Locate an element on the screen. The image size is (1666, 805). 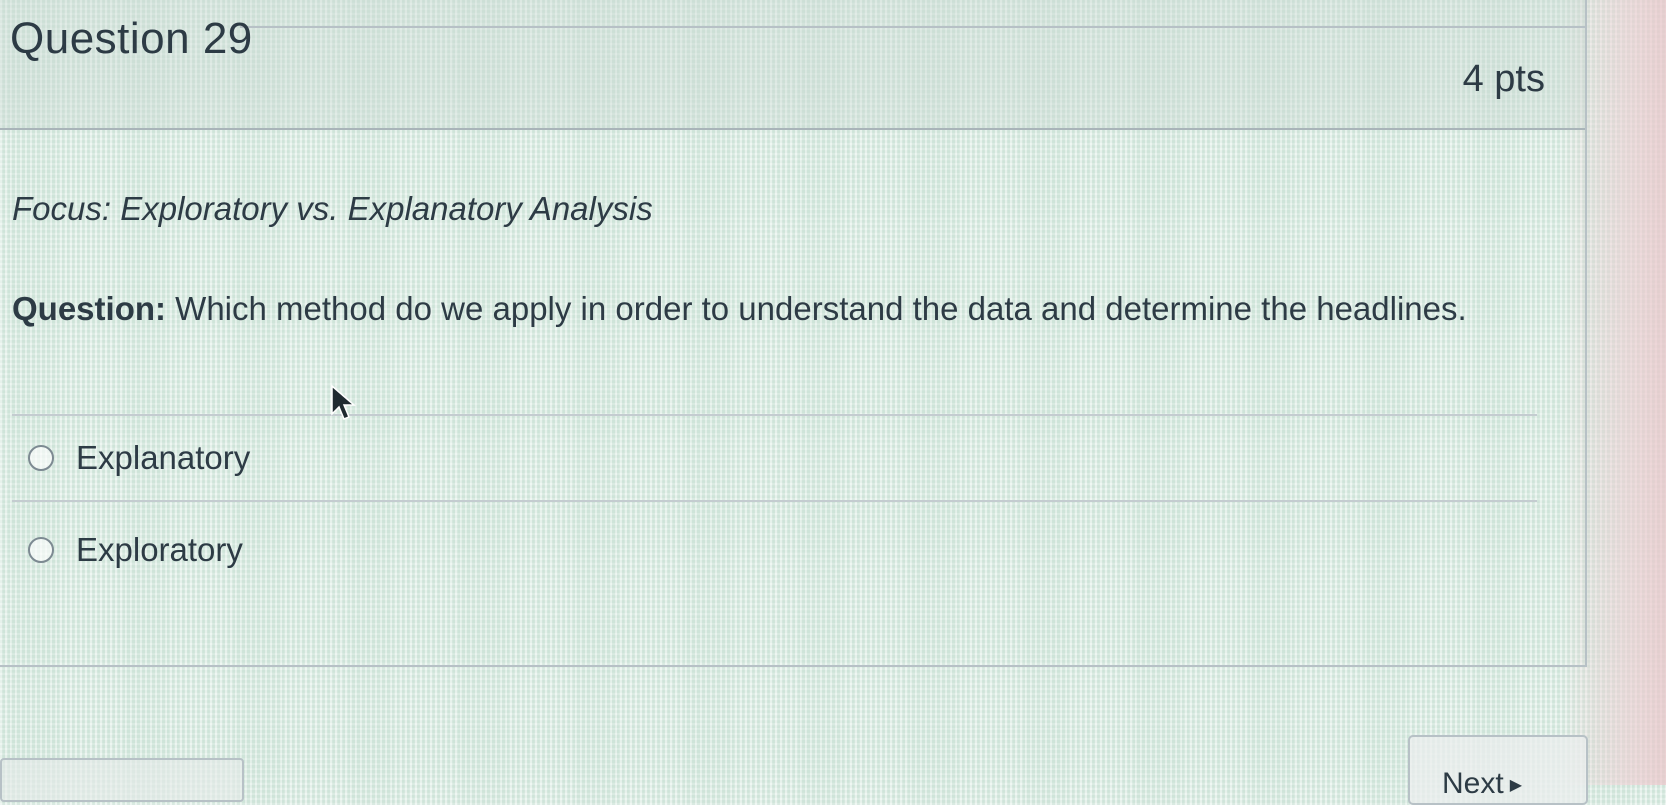
answer-option-explanatory: Explanatory is located at coordinates (139, 458).